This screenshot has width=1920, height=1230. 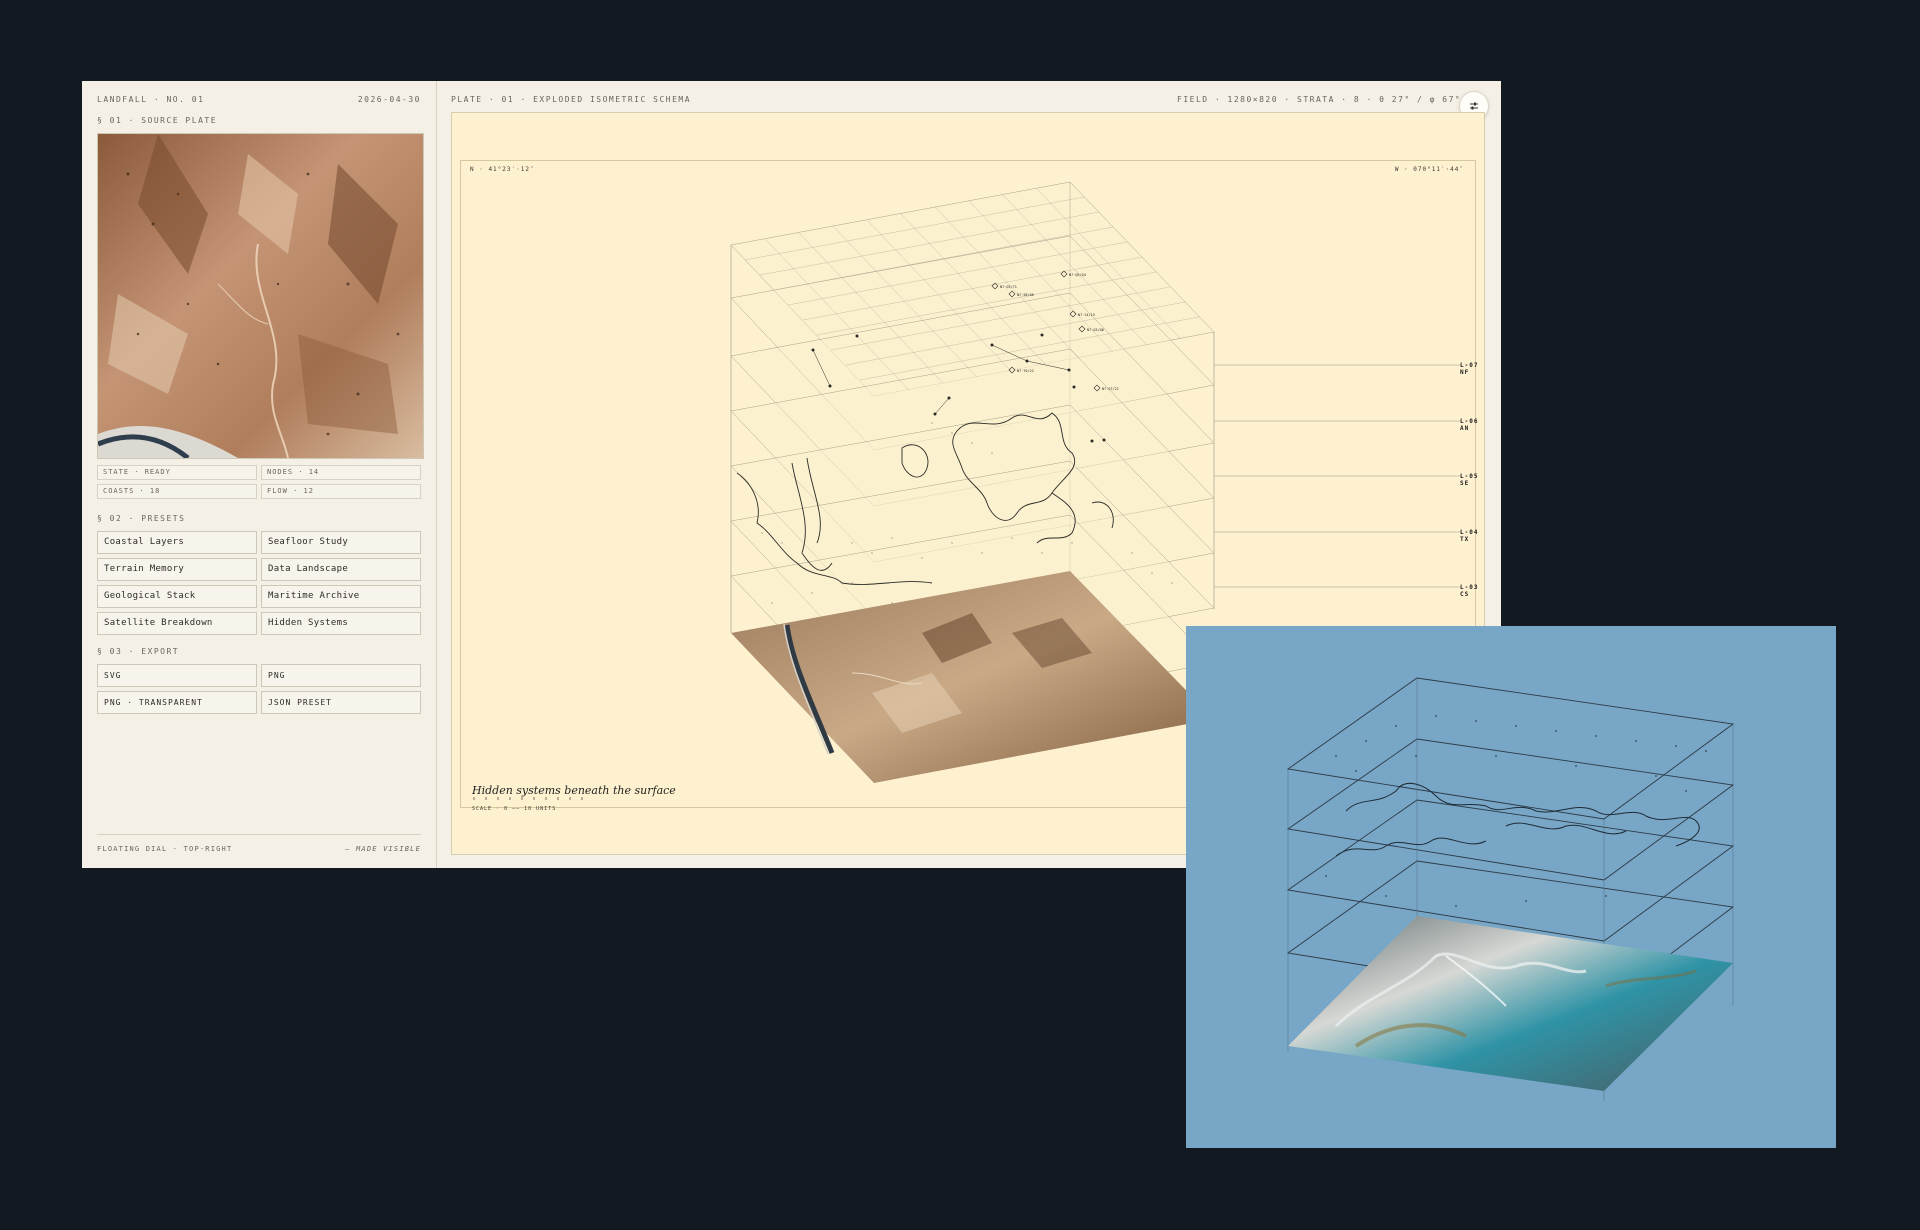 What do you see at coordinates (514, 809) in the screenshot?
I see `scale-bar: SCALE · 0 —— 10 UNITS` at bounding box center [514, 809].